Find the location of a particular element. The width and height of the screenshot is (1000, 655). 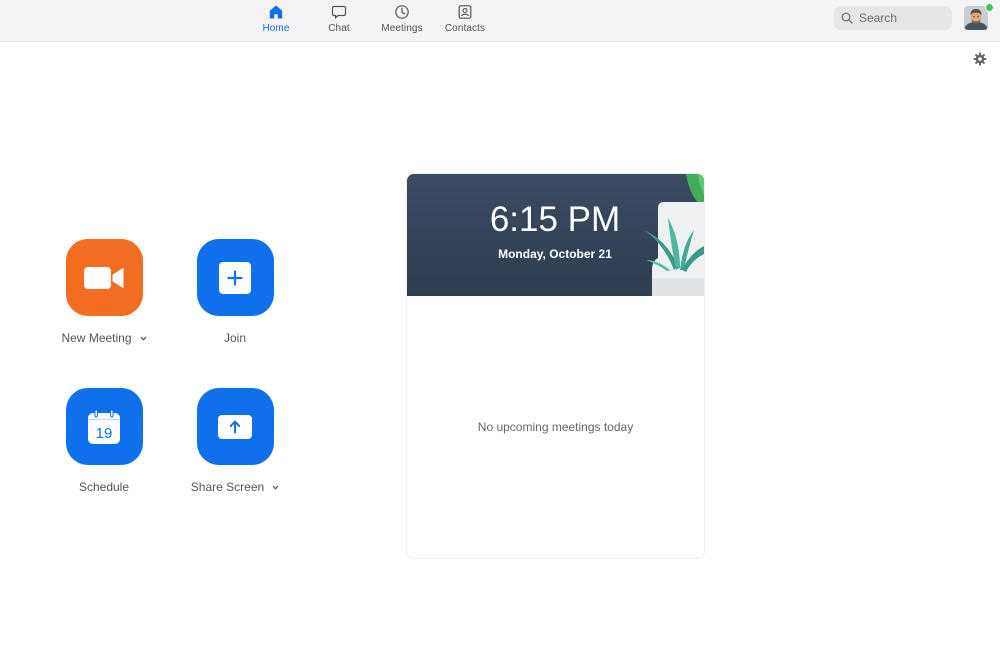

tab-chat: Chat is located at coordinates (339, 21).